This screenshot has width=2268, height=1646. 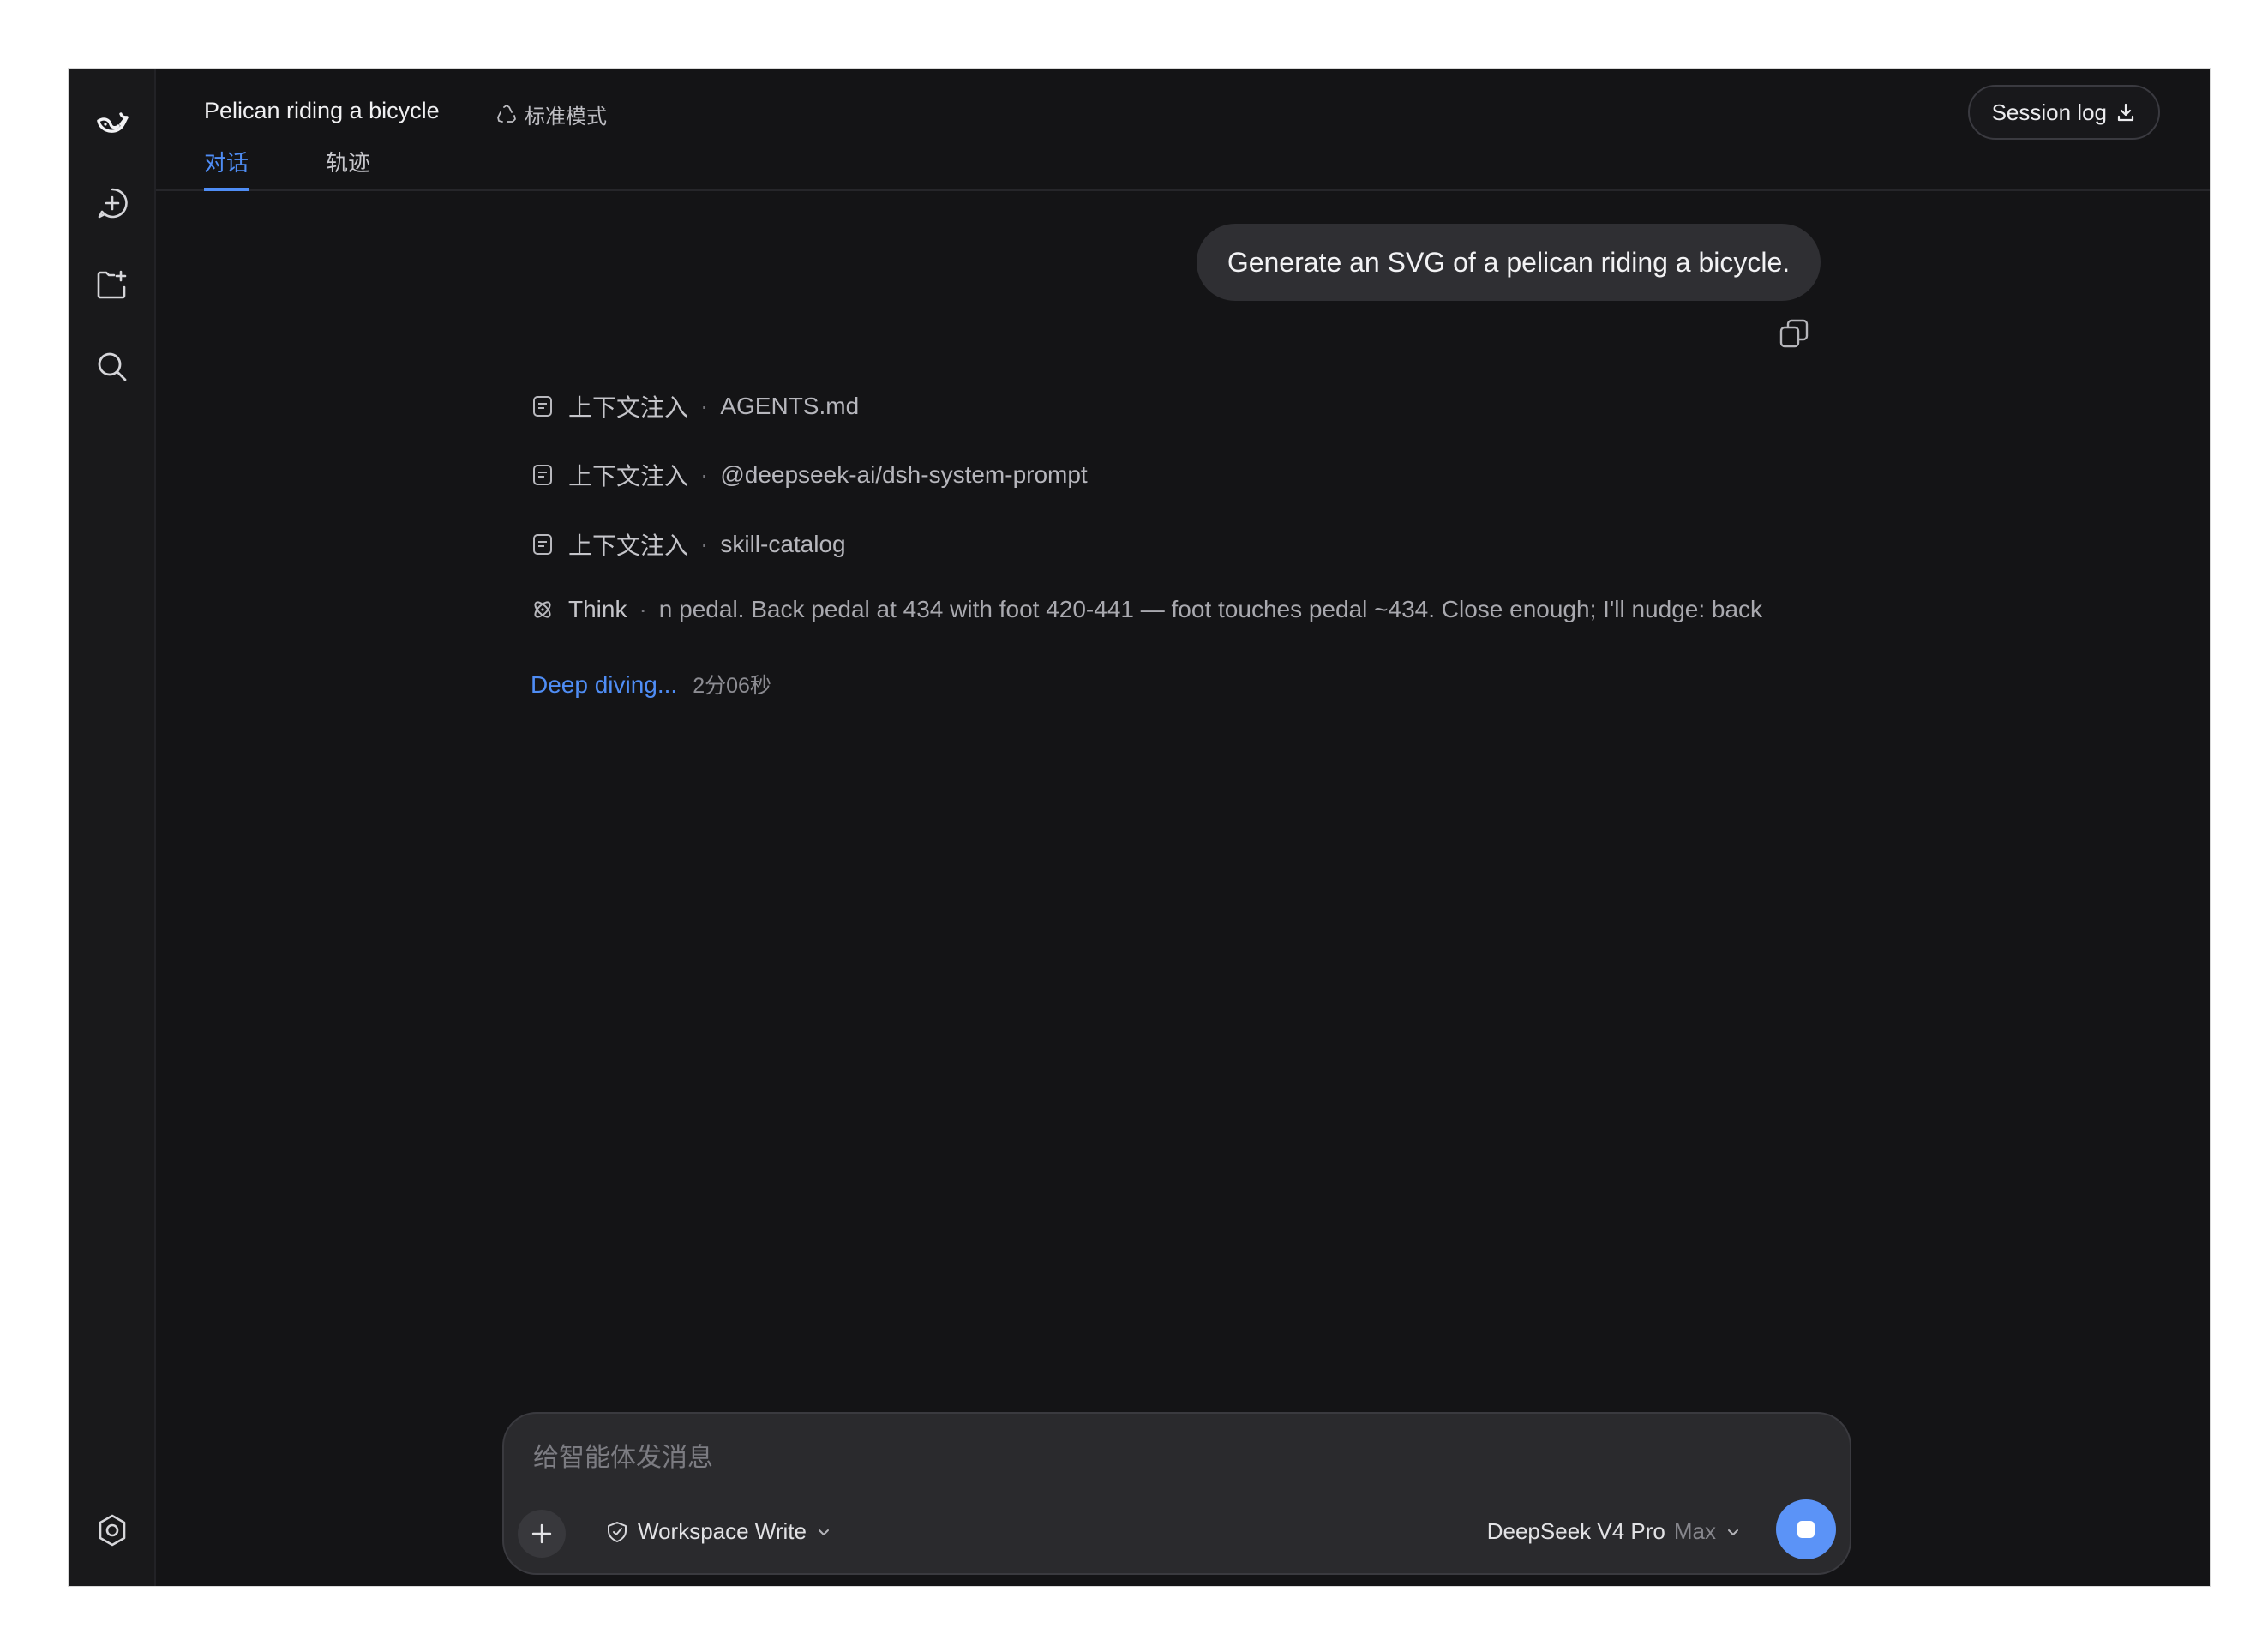 What do you see at coordinates (732, 686) in the screenshot?
I see `elapsed-time: 2分06秒` at bounding box center [732, 686].